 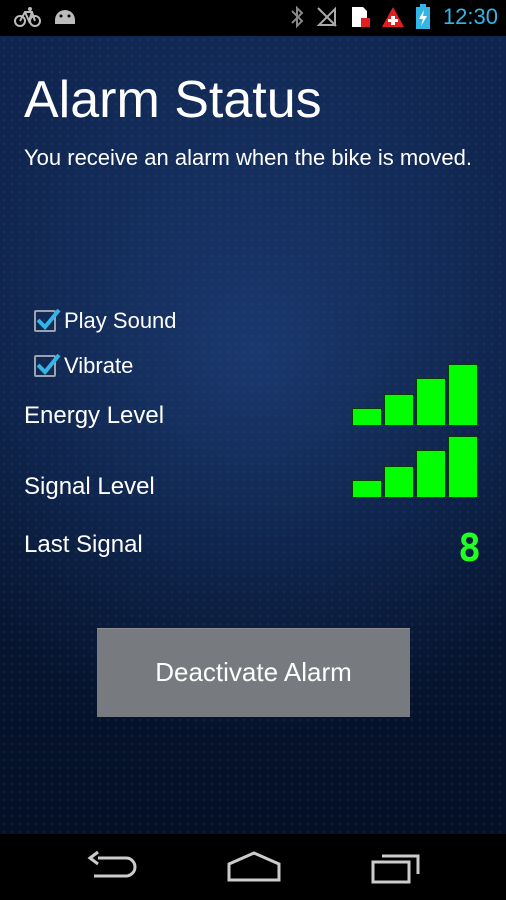 I want to click on energy-level-bars, so click(x=415, y=395).